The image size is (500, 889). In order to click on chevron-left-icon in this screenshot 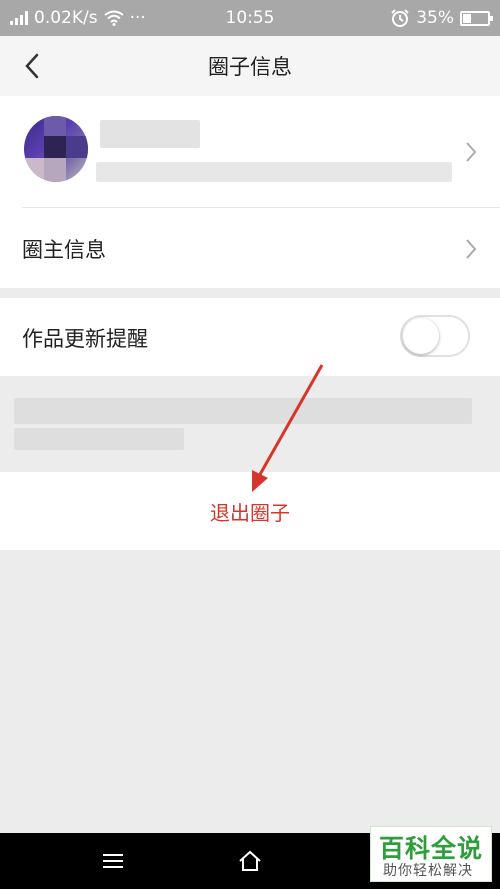, I will do `click(32, 66)`.